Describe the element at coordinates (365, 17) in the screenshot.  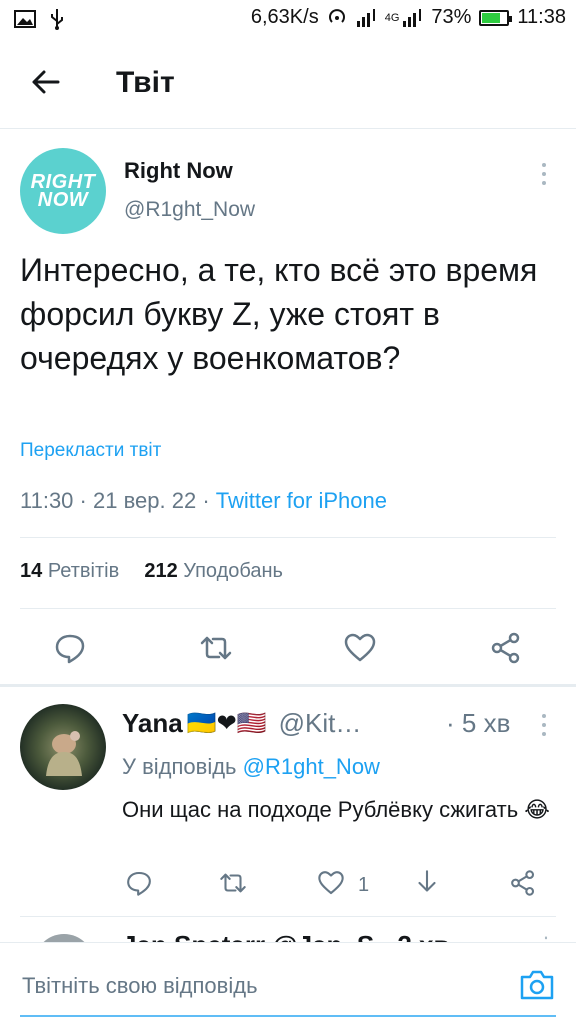
I see `signal-icon` at that location.